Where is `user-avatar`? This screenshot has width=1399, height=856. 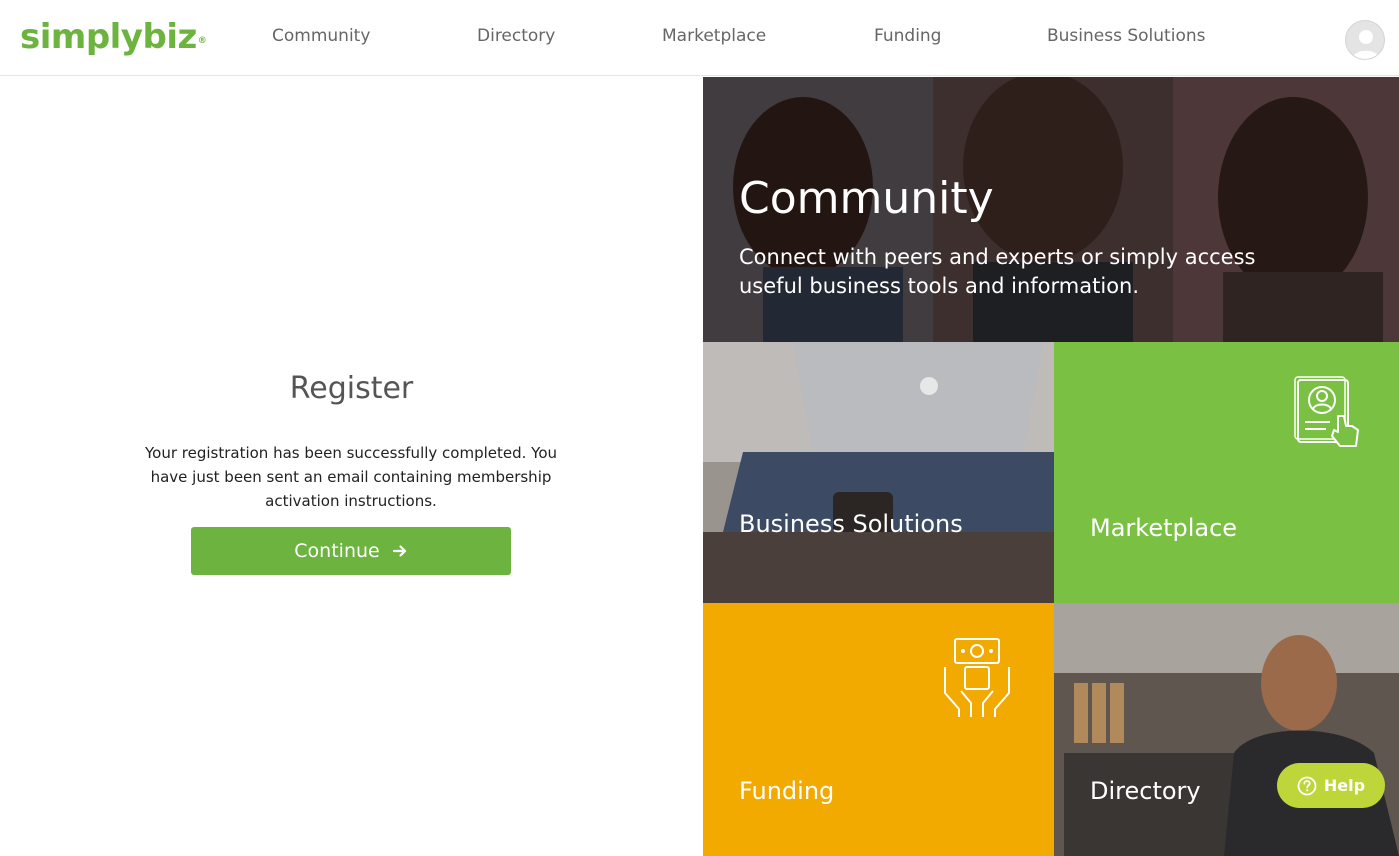
user-avatar is located at coordinates (1365, 40).